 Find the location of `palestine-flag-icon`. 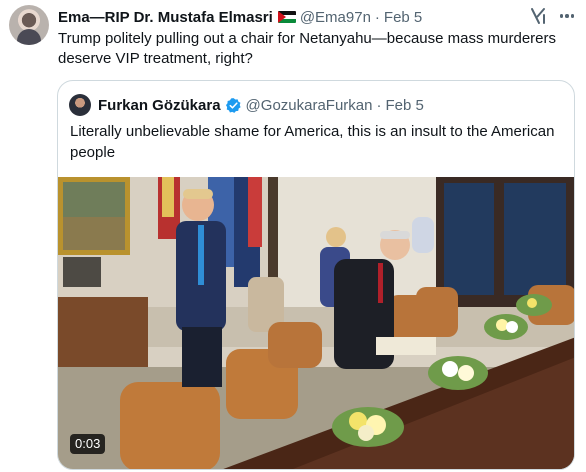

palestine-flag-icon is located at coordinates (286, 17).